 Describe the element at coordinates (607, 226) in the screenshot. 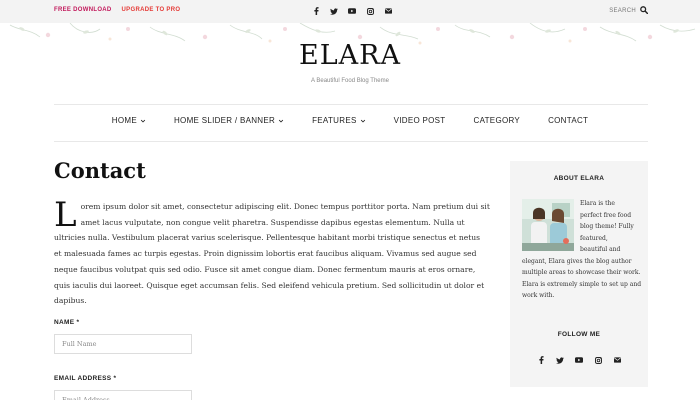

I see `about-text-line: blog theme! Fully` at that location.